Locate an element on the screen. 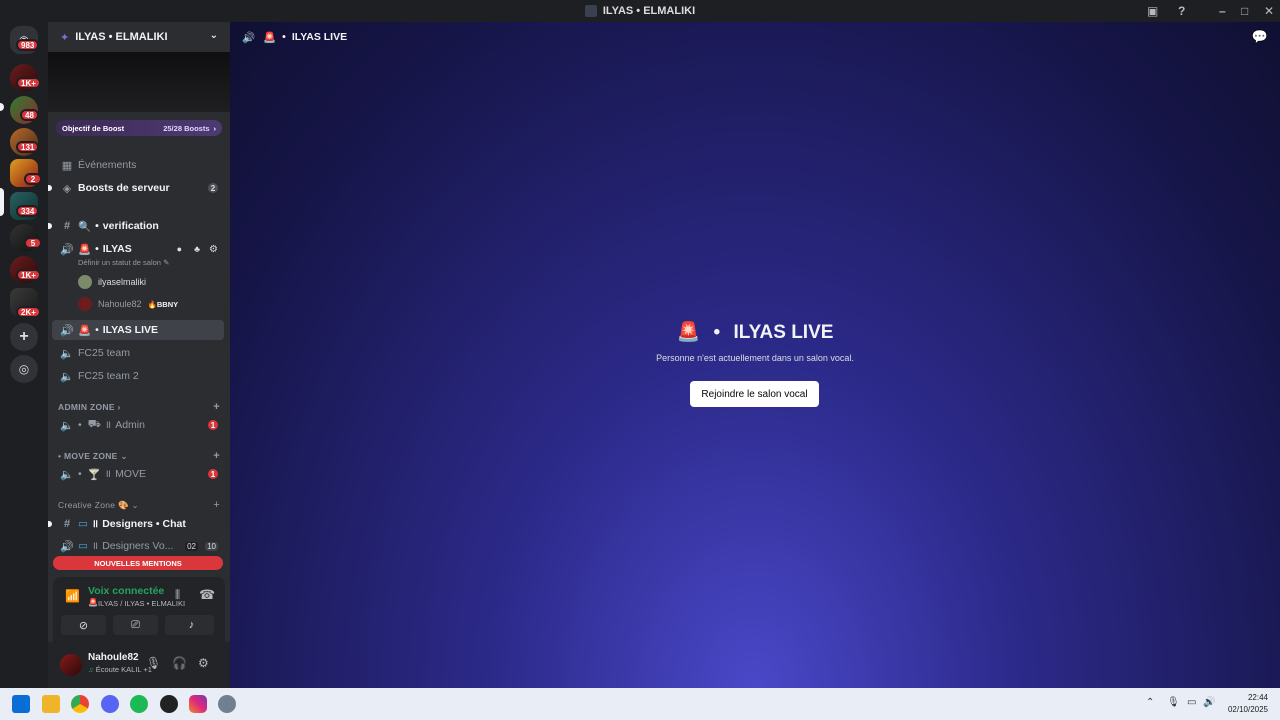 The image size is (1280, 720). soundboard-button: ♪ is located at coordinates (191, 625).